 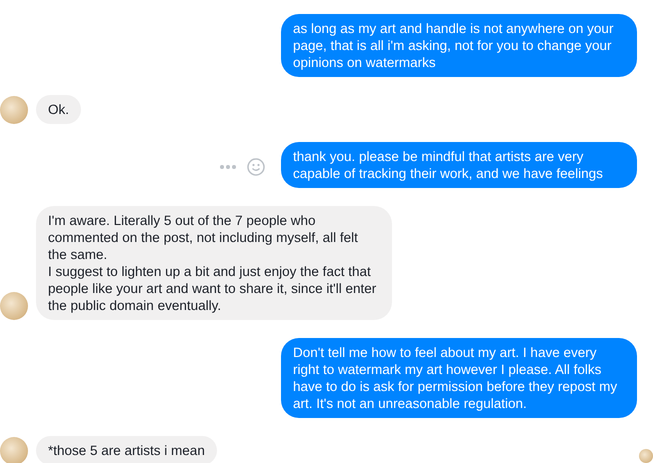 What do you see at coordinates (256, 167) in the screenshot?
I see `smiley-icon` at bounding box center [256, 167].